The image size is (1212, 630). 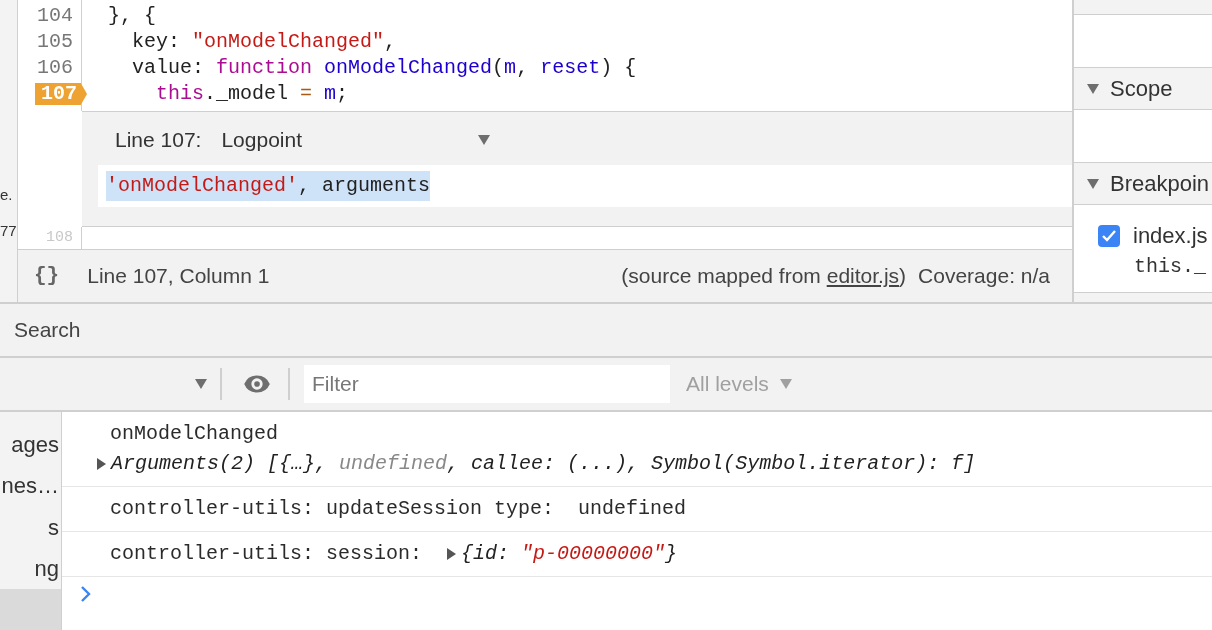 I want to click on breakpoint-checkbox, so click(x=1109, y=235).